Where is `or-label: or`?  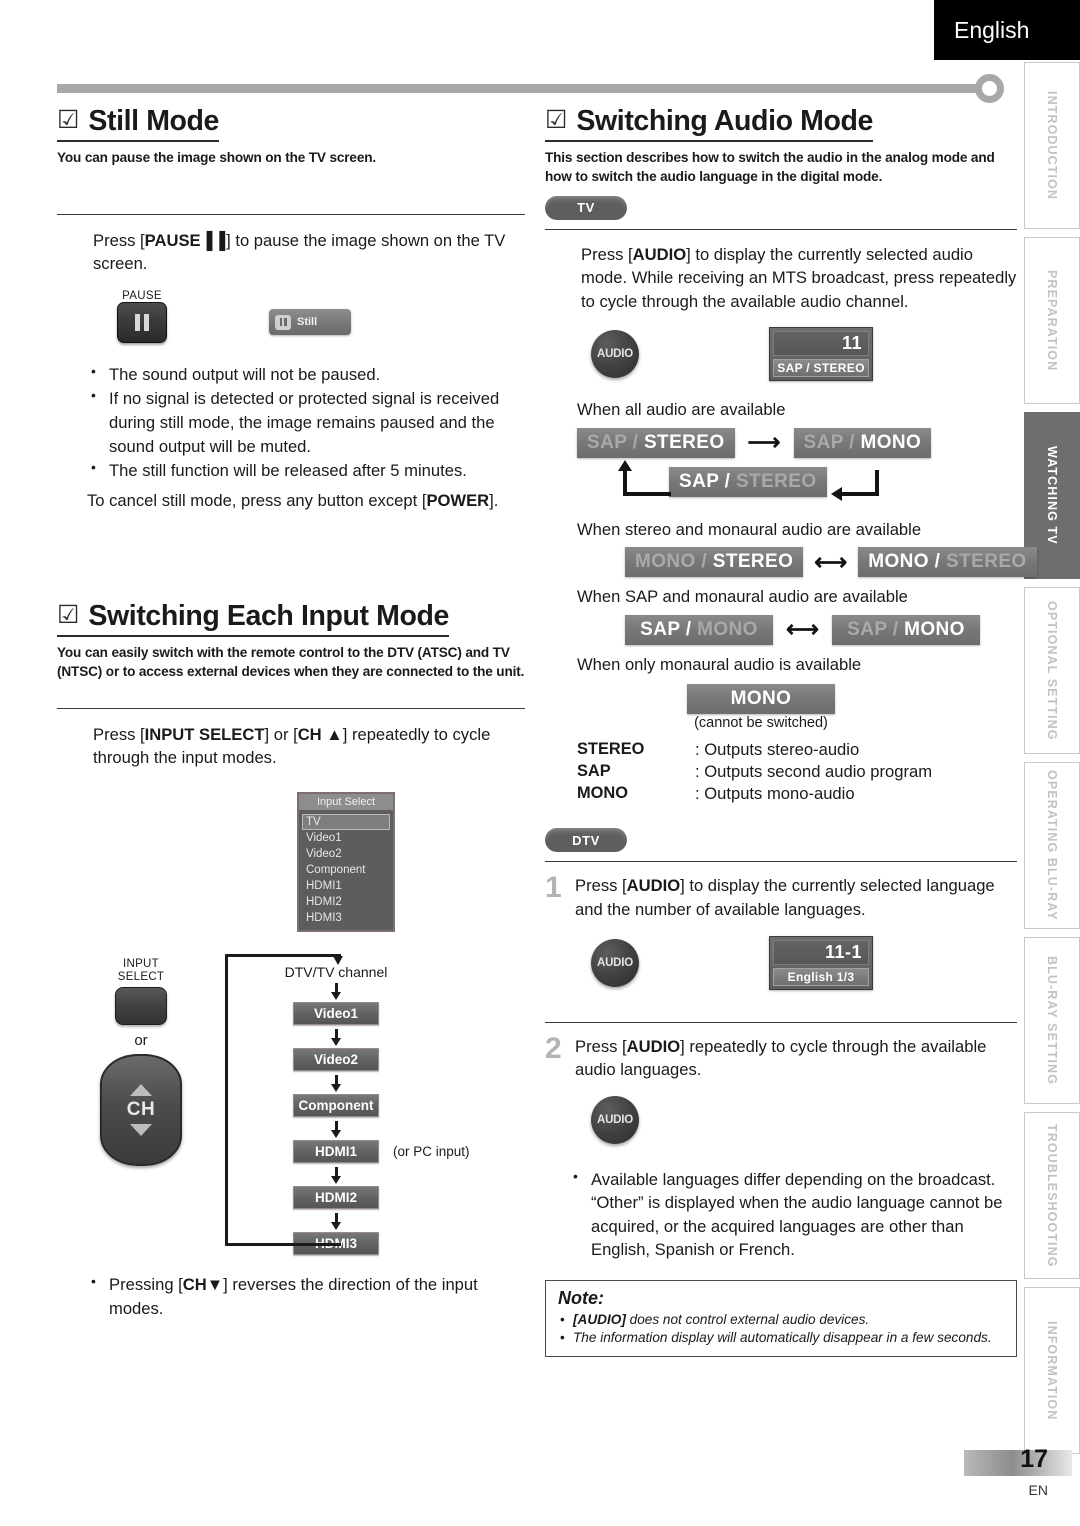
or-label: or is located at coordinates (141, 1040).